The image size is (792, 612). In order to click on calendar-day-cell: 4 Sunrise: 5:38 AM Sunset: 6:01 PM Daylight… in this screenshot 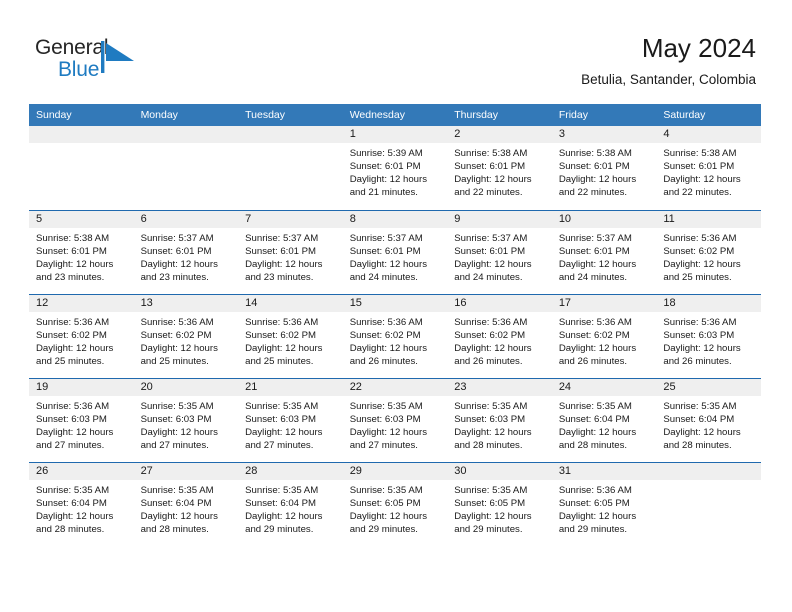, I will do `click(708, 168)`.